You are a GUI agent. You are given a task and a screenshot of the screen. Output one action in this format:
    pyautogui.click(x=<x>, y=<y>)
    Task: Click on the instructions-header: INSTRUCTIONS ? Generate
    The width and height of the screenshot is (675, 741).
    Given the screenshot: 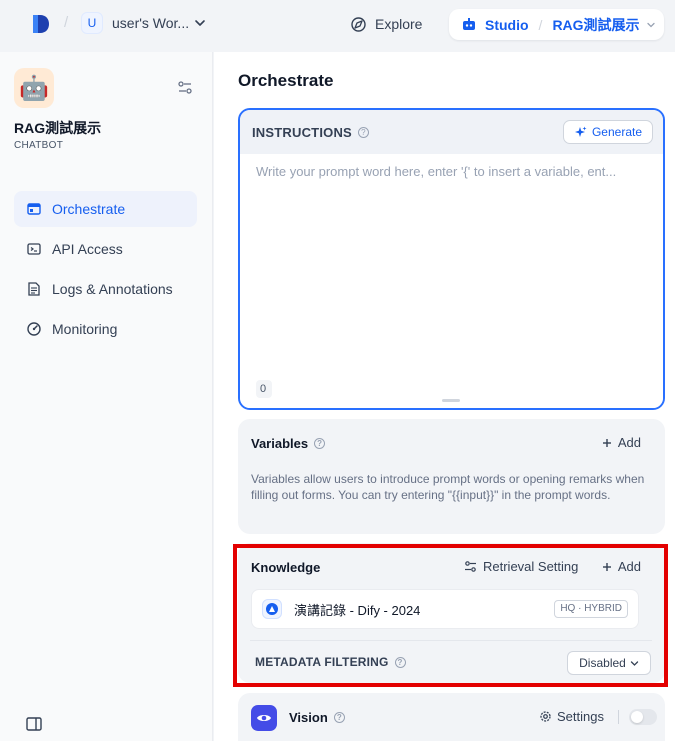 What is the action you would take?
    pyautogui.click(x=451, y=132)
    